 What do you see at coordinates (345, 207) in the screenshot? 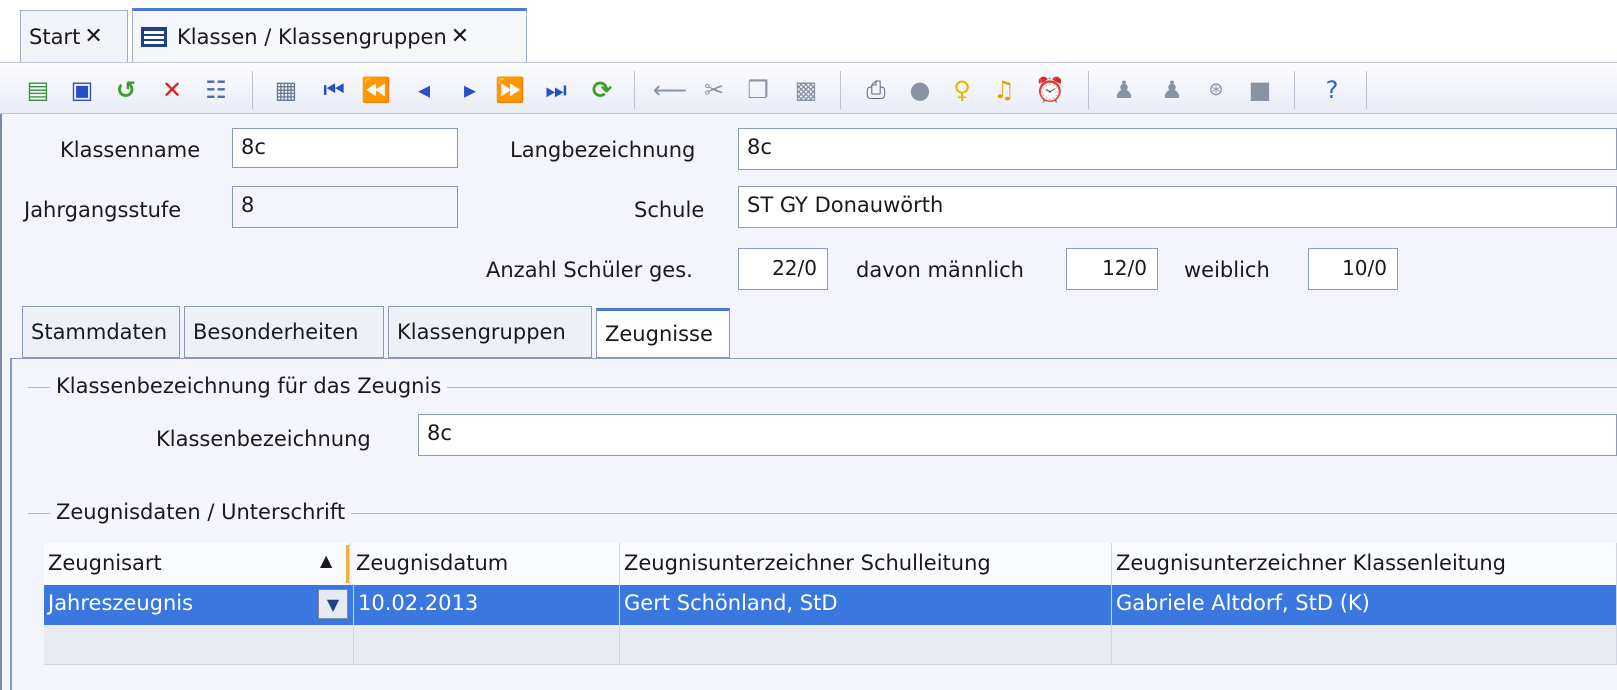
I see `jahrgangsstufe-field: 8` at bounding box center [345, 207].